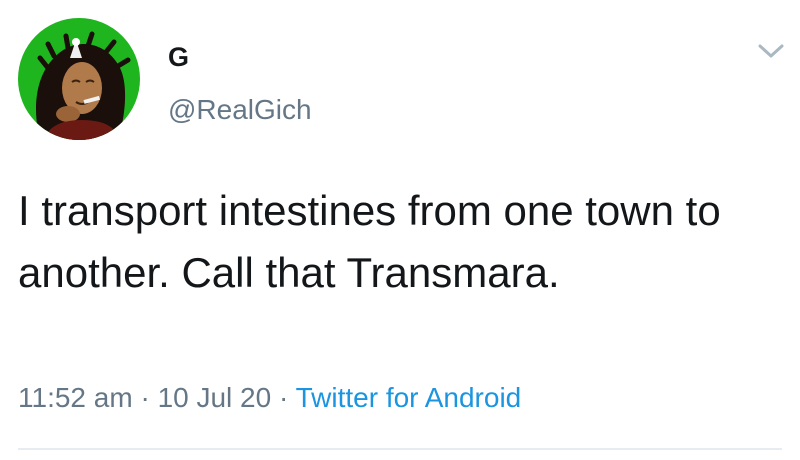  What do you see at coordinates (179, 57) in the screenshot?
I see `display-name: G` at bounding box center [179, 57].